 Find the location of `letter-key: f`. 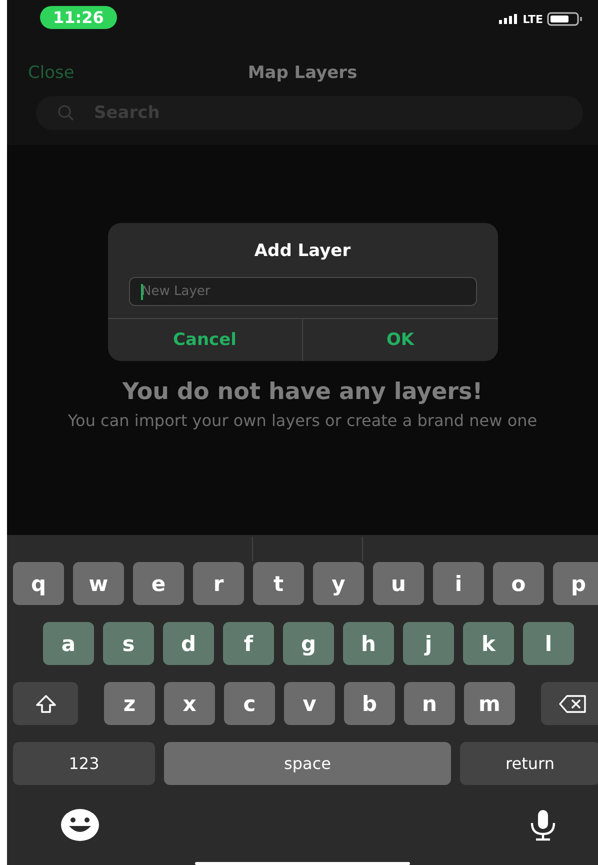

letter-key: f is located at coordinates (248, 644).